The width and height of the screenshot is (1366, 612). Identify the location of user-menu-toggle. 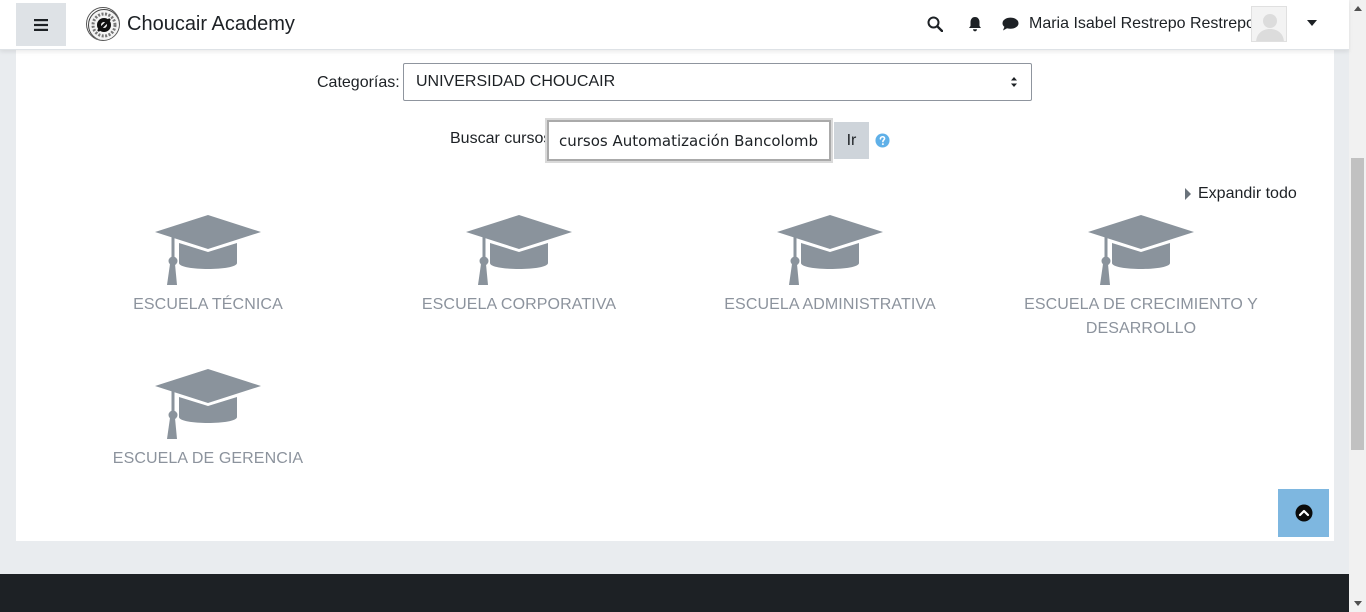
(1312, 23).